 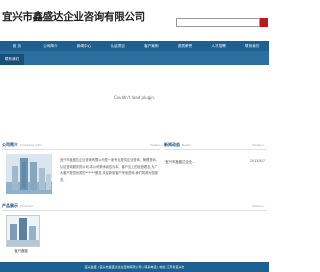 I want to click on main-nav: 首 页 公司简介 新闻中心 认证项目 客户案例 资质荣誉 人才招聘 联系我们, so click(x=134, y=46).